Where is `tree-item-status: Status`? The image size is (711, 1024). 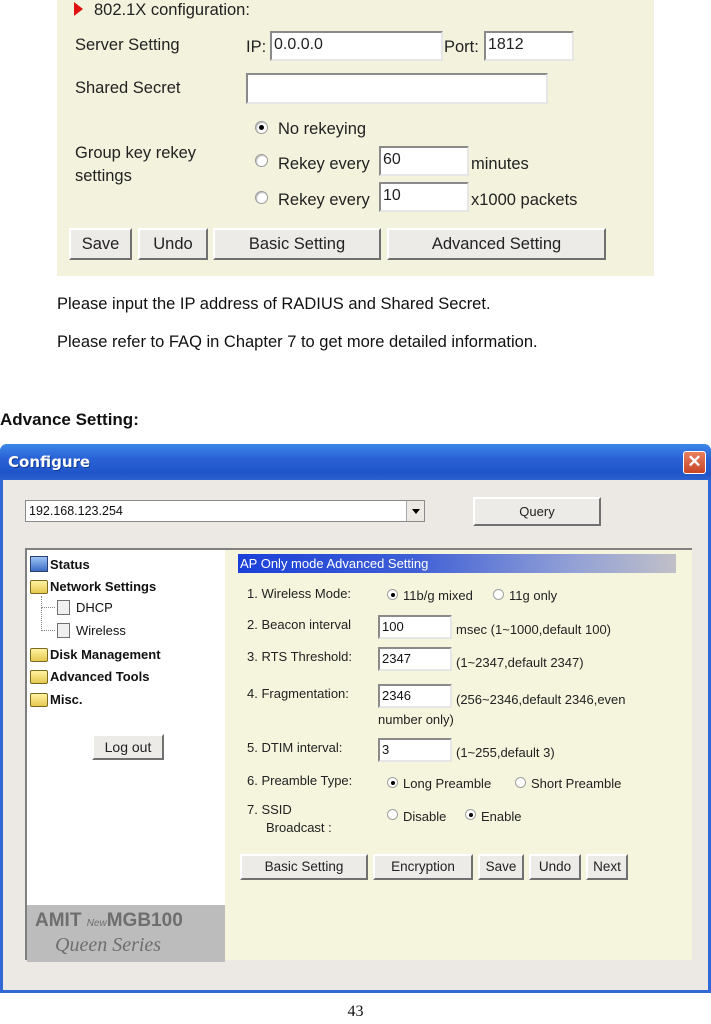 tree-item-status: Status is located at coordinates (60, 564).